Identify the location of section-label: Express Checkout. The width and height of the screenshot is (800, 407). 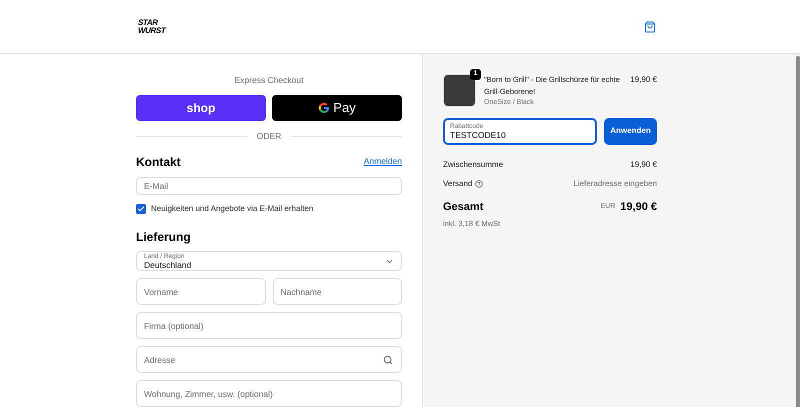
(269, 80).